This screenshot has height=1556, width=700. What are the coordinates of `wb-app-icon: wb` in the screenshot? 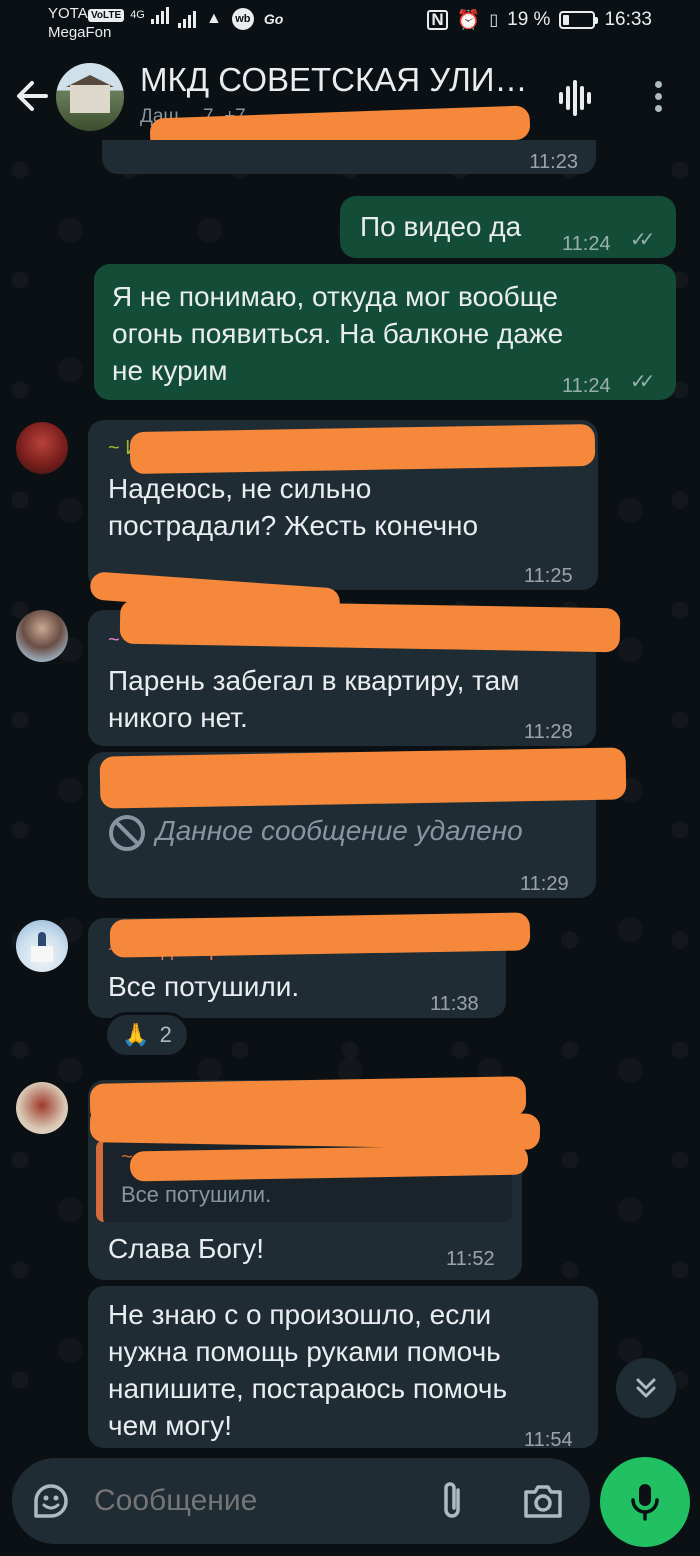 It's located at (242, 19).